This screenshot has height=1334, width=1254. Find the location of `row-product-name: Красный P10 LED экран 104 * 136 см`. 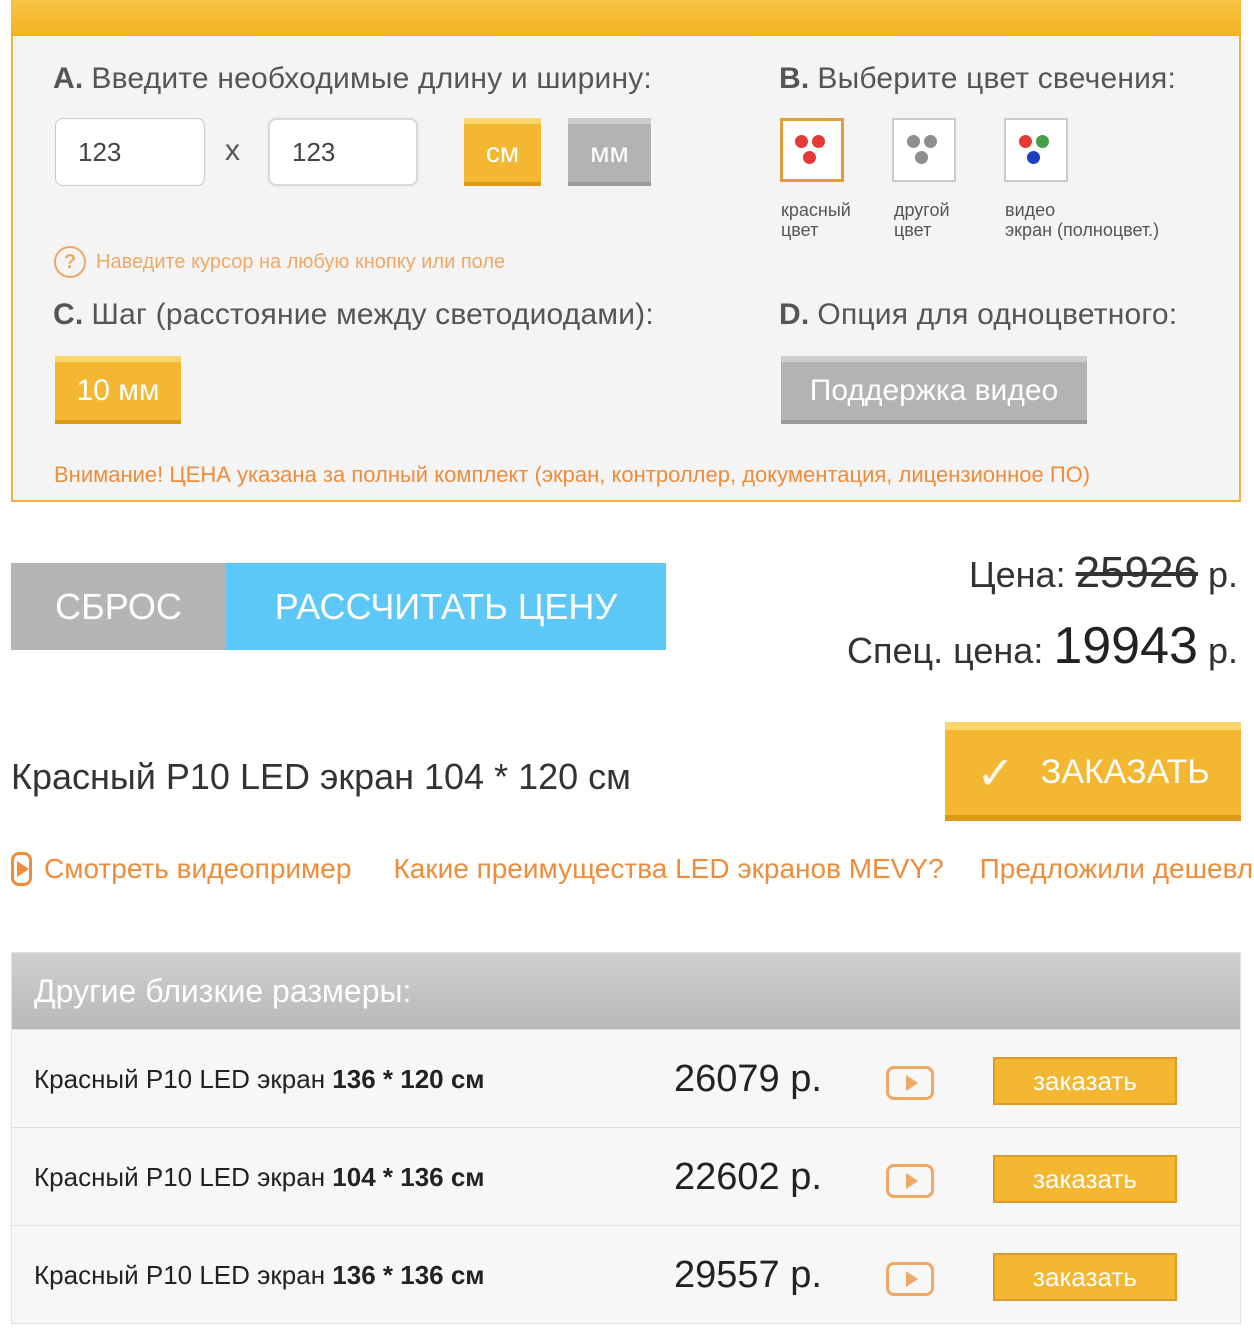

row-product-name: Красный P10 LED экран 104 * 136 см is located at coordinates (259, 1177).